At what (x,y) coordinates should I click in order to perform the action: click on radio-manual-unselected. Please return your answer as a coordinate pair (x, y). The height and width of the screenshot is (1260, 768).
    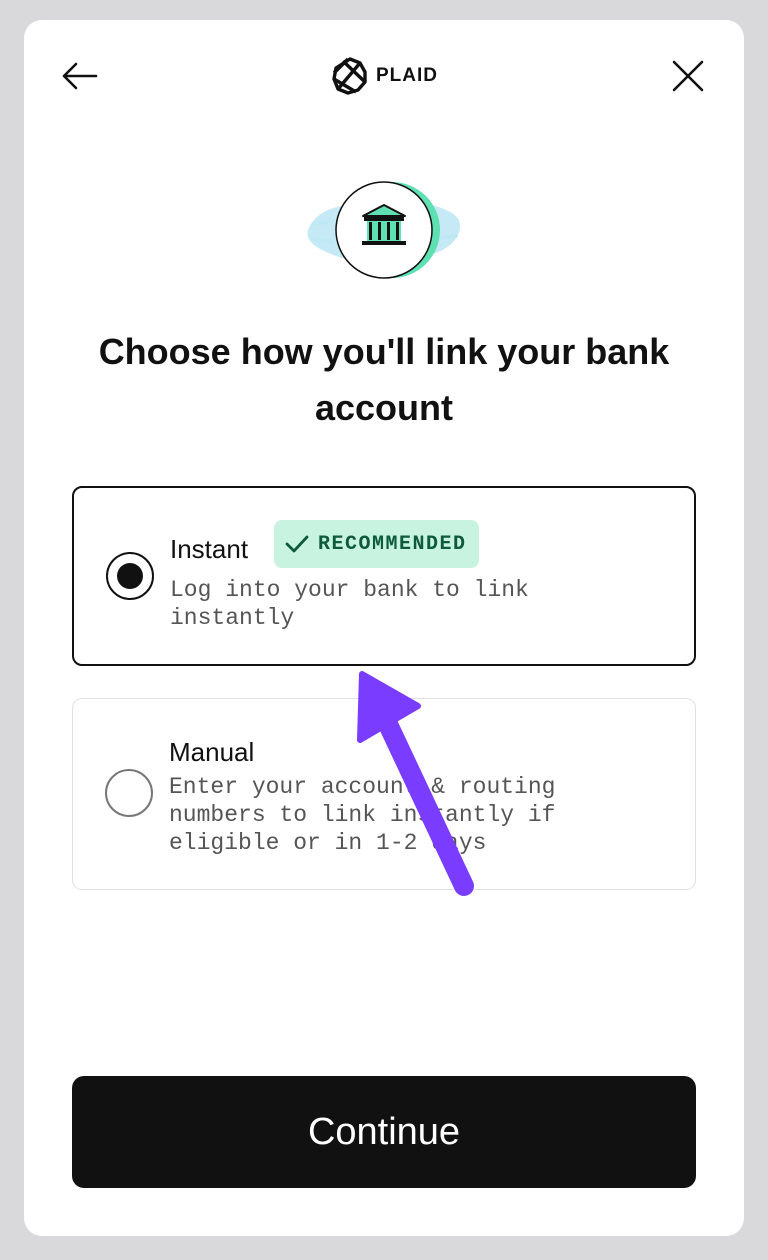
    Looking at the image, I should click on (129, 793).